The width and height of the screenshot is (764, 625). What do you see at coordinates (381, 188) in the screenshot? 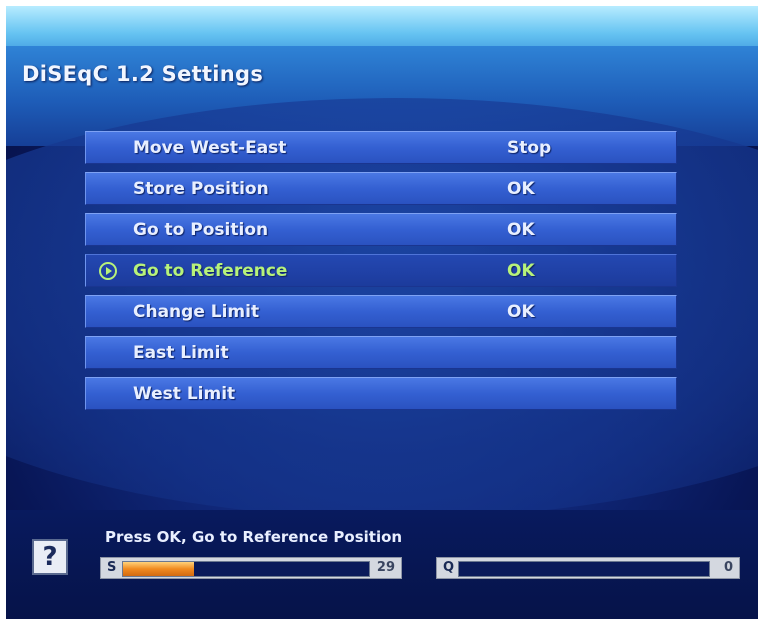
I see `menu-item-store-position: Store Position OK` at bounding box center [381, 188].